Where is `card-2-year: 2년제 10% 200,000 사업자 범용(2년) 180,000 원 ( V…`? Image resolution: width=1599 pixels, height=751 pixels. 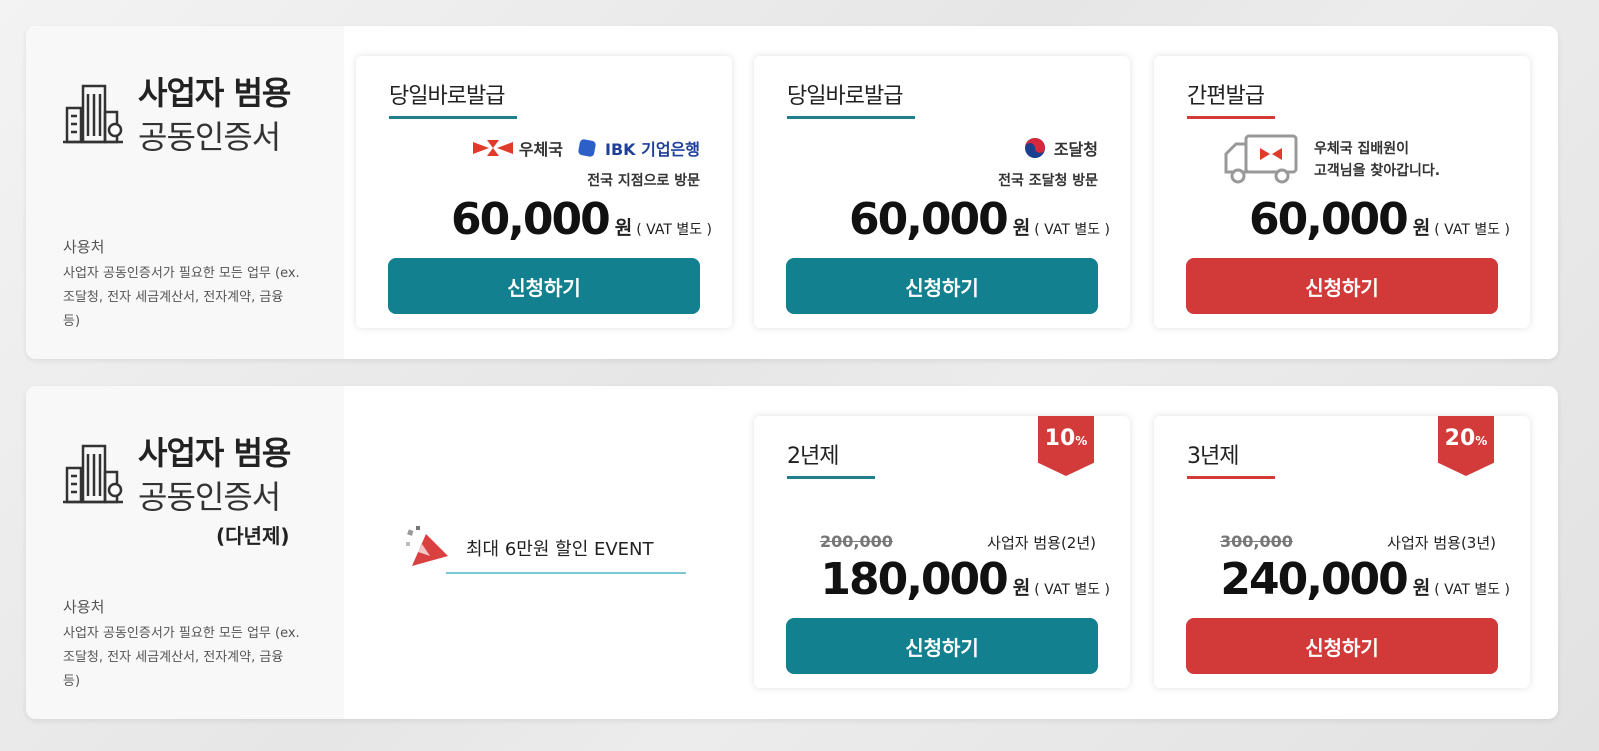
card-2-year: 2년제 10% 200,000 사업자 범용(2년) 180,000 원 ( V… is located at coordinates (942, 552).